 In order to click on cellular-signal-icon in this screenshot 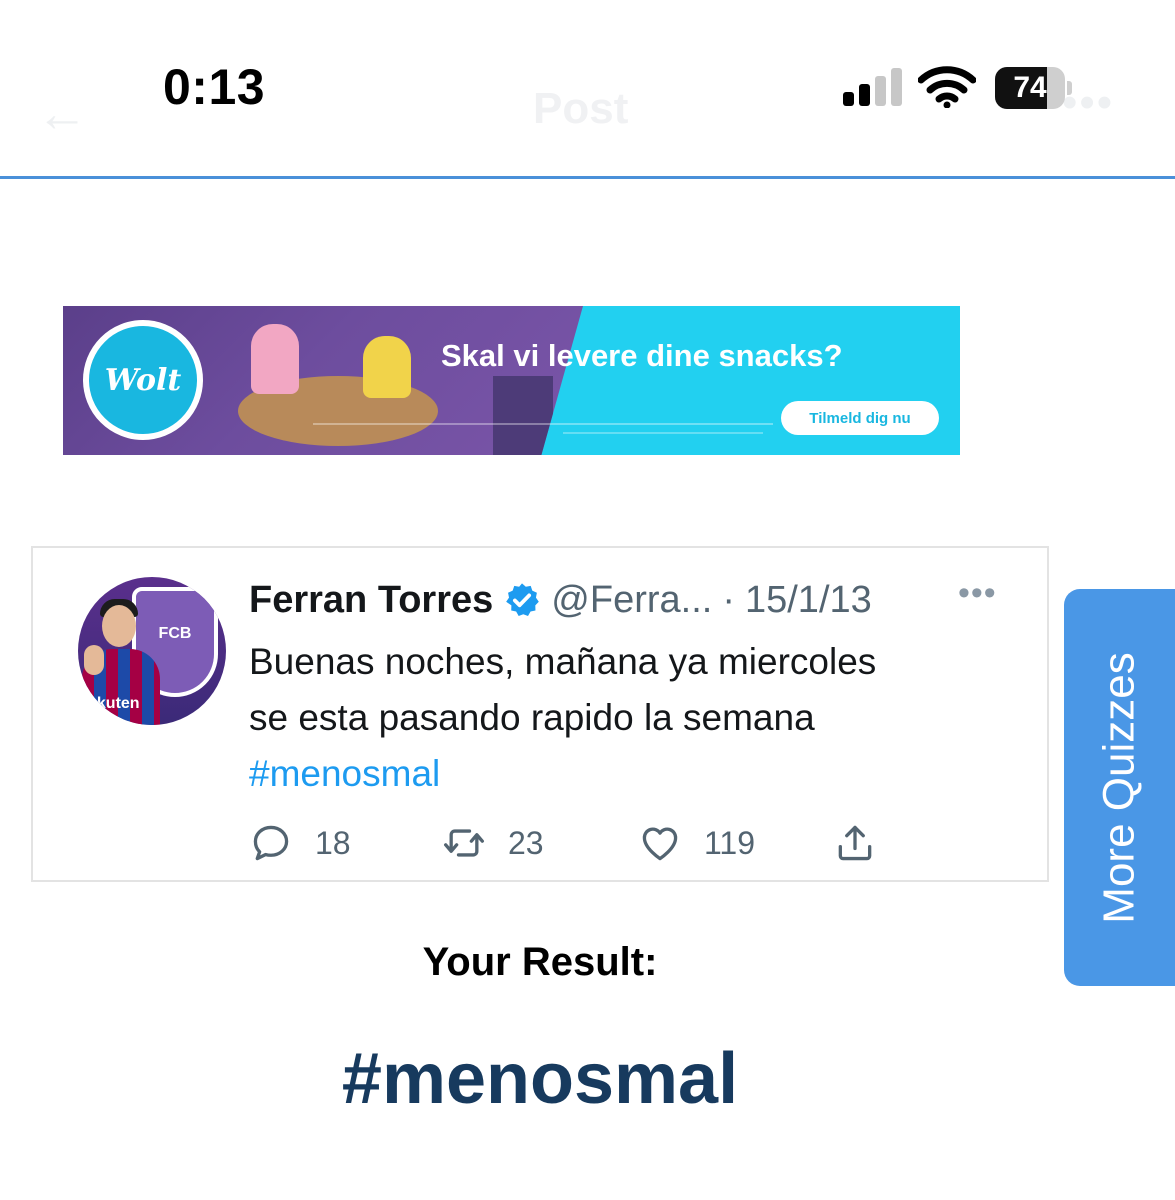, I will do `click(873, 87)`.